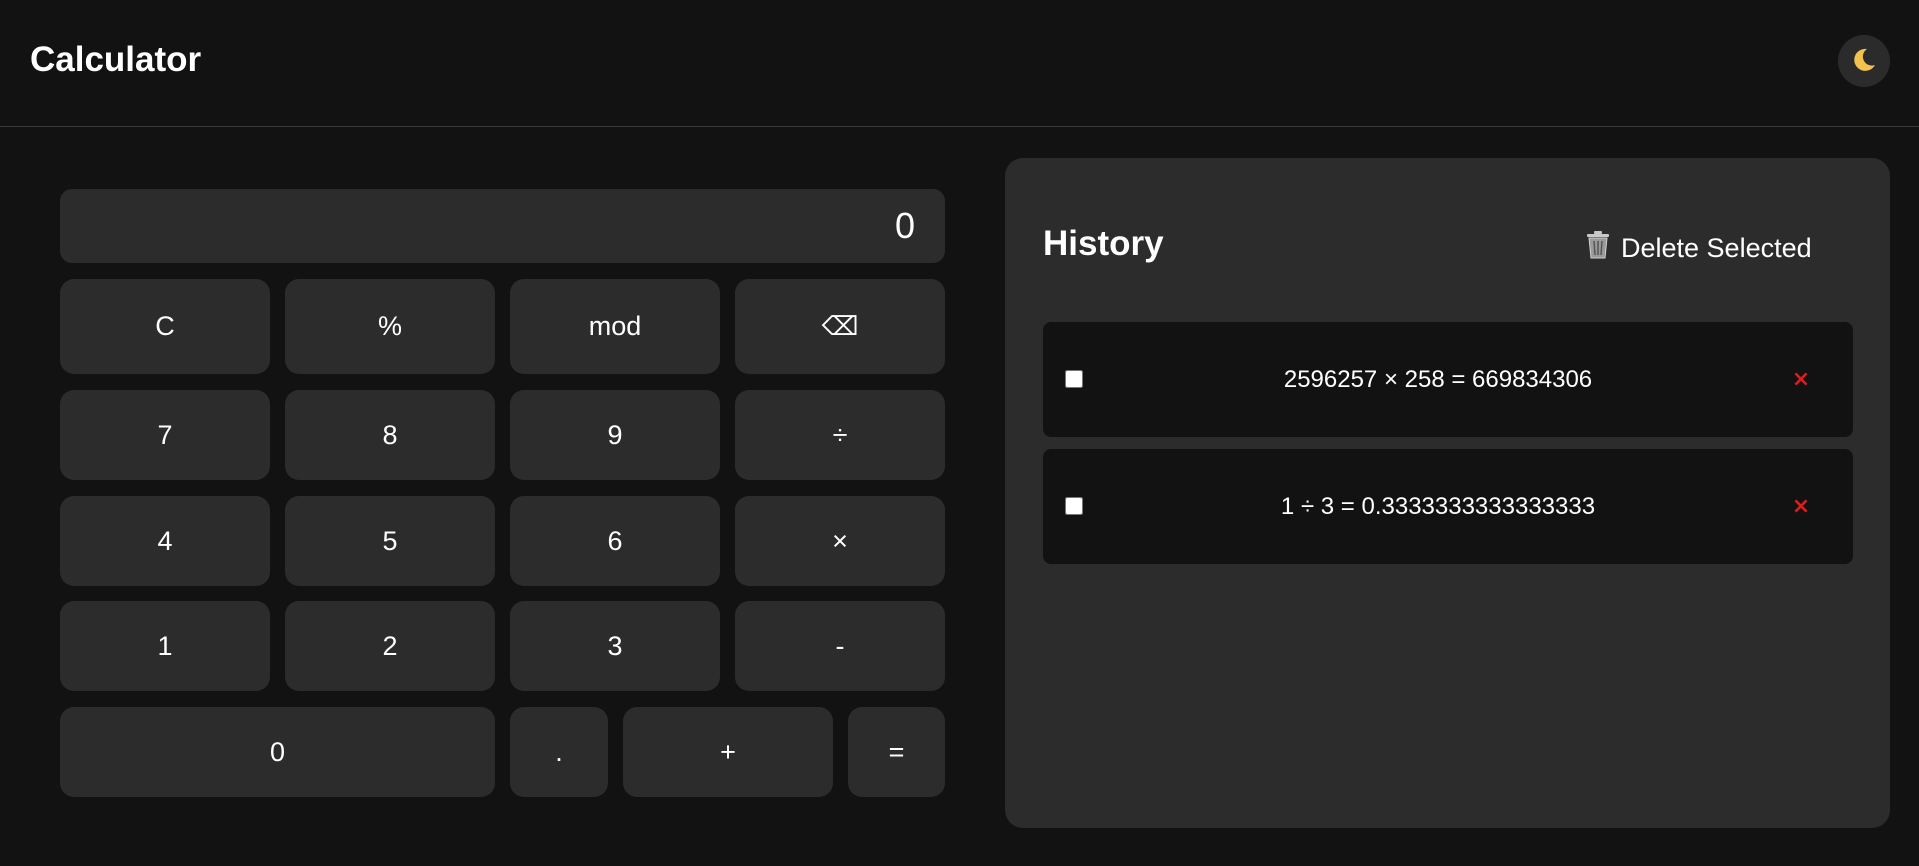  I want to click on digit-4-button: 4, so click(165, 541).